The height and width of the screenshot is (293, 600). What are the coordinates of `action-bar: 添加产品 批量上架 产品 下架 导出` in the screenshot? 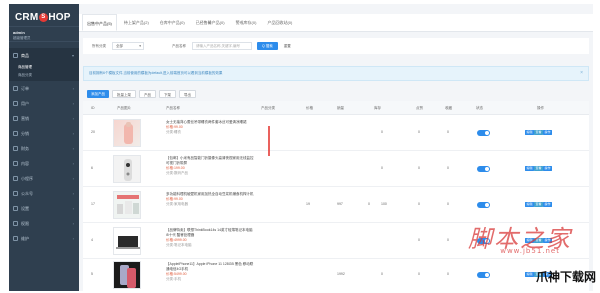 It's located at (336, 94).